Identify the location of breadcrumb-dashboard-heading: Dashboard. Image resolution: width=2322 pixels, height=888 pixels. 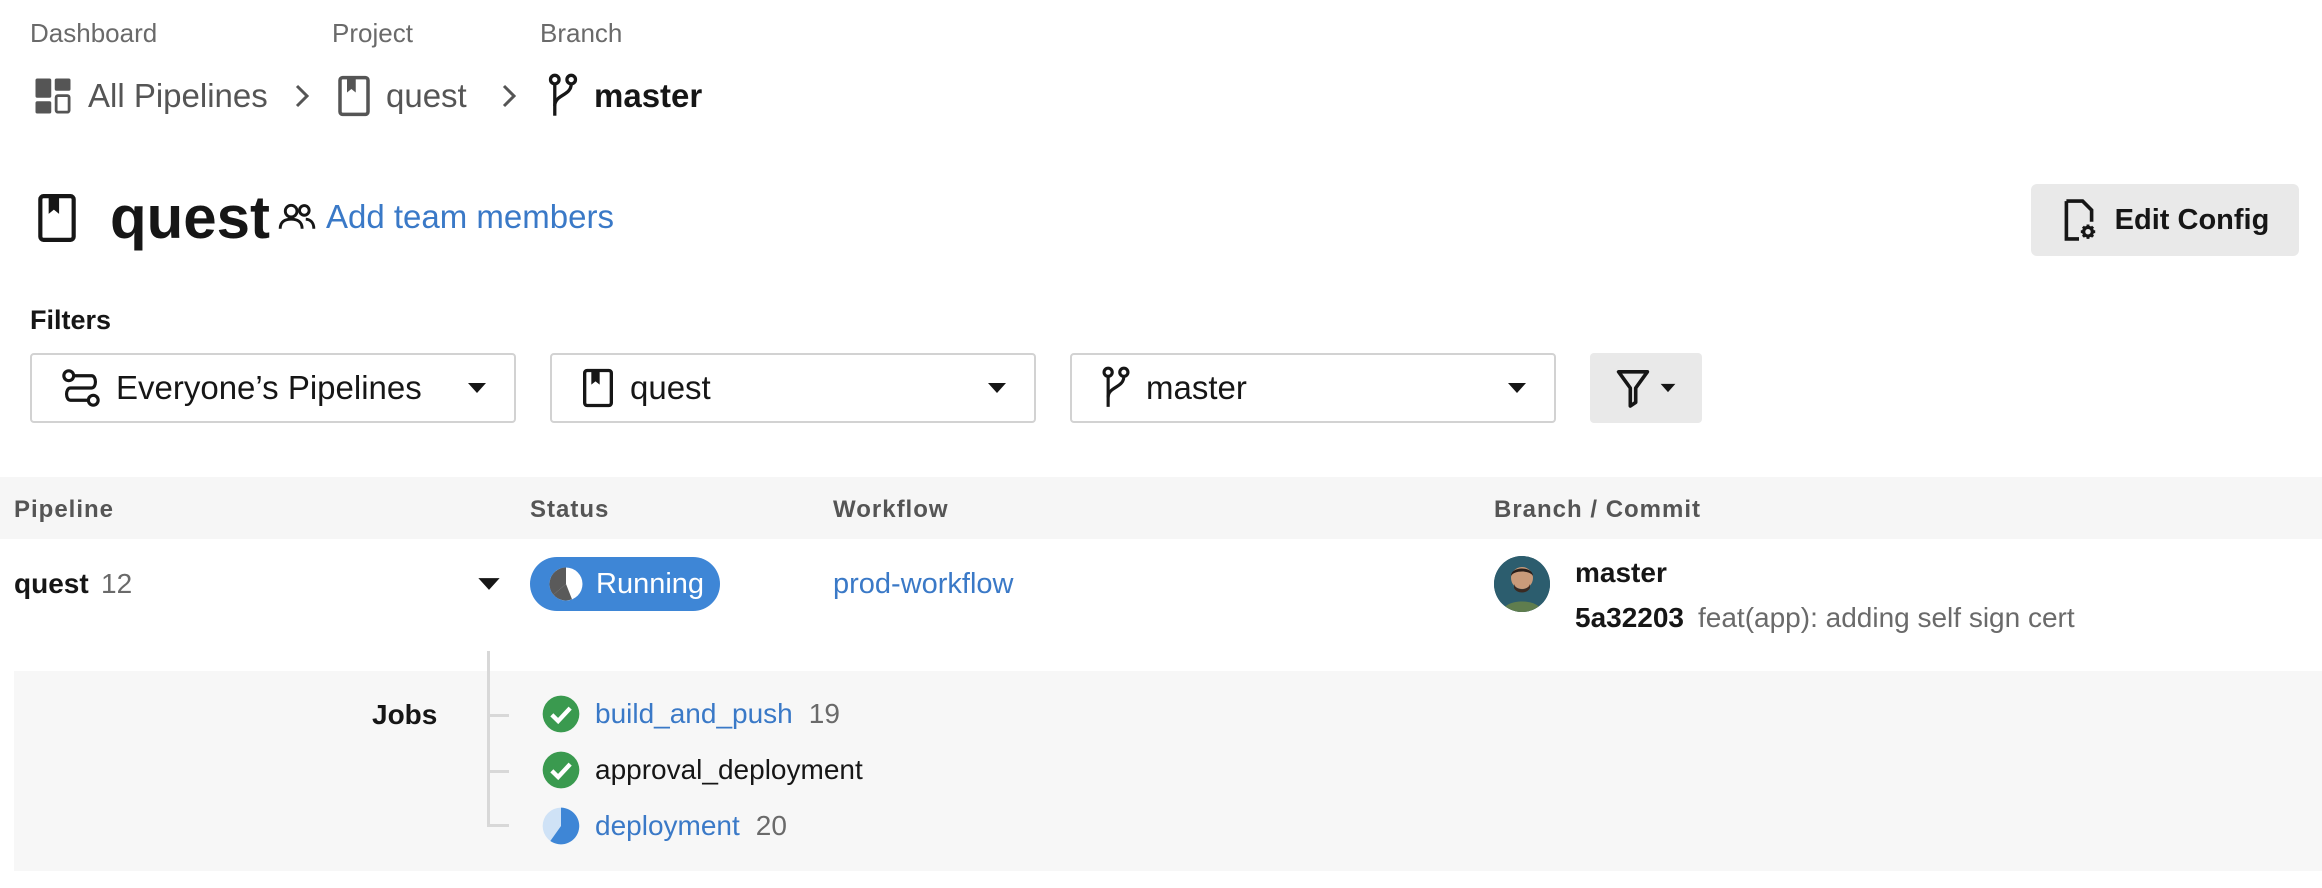
(94, 33).